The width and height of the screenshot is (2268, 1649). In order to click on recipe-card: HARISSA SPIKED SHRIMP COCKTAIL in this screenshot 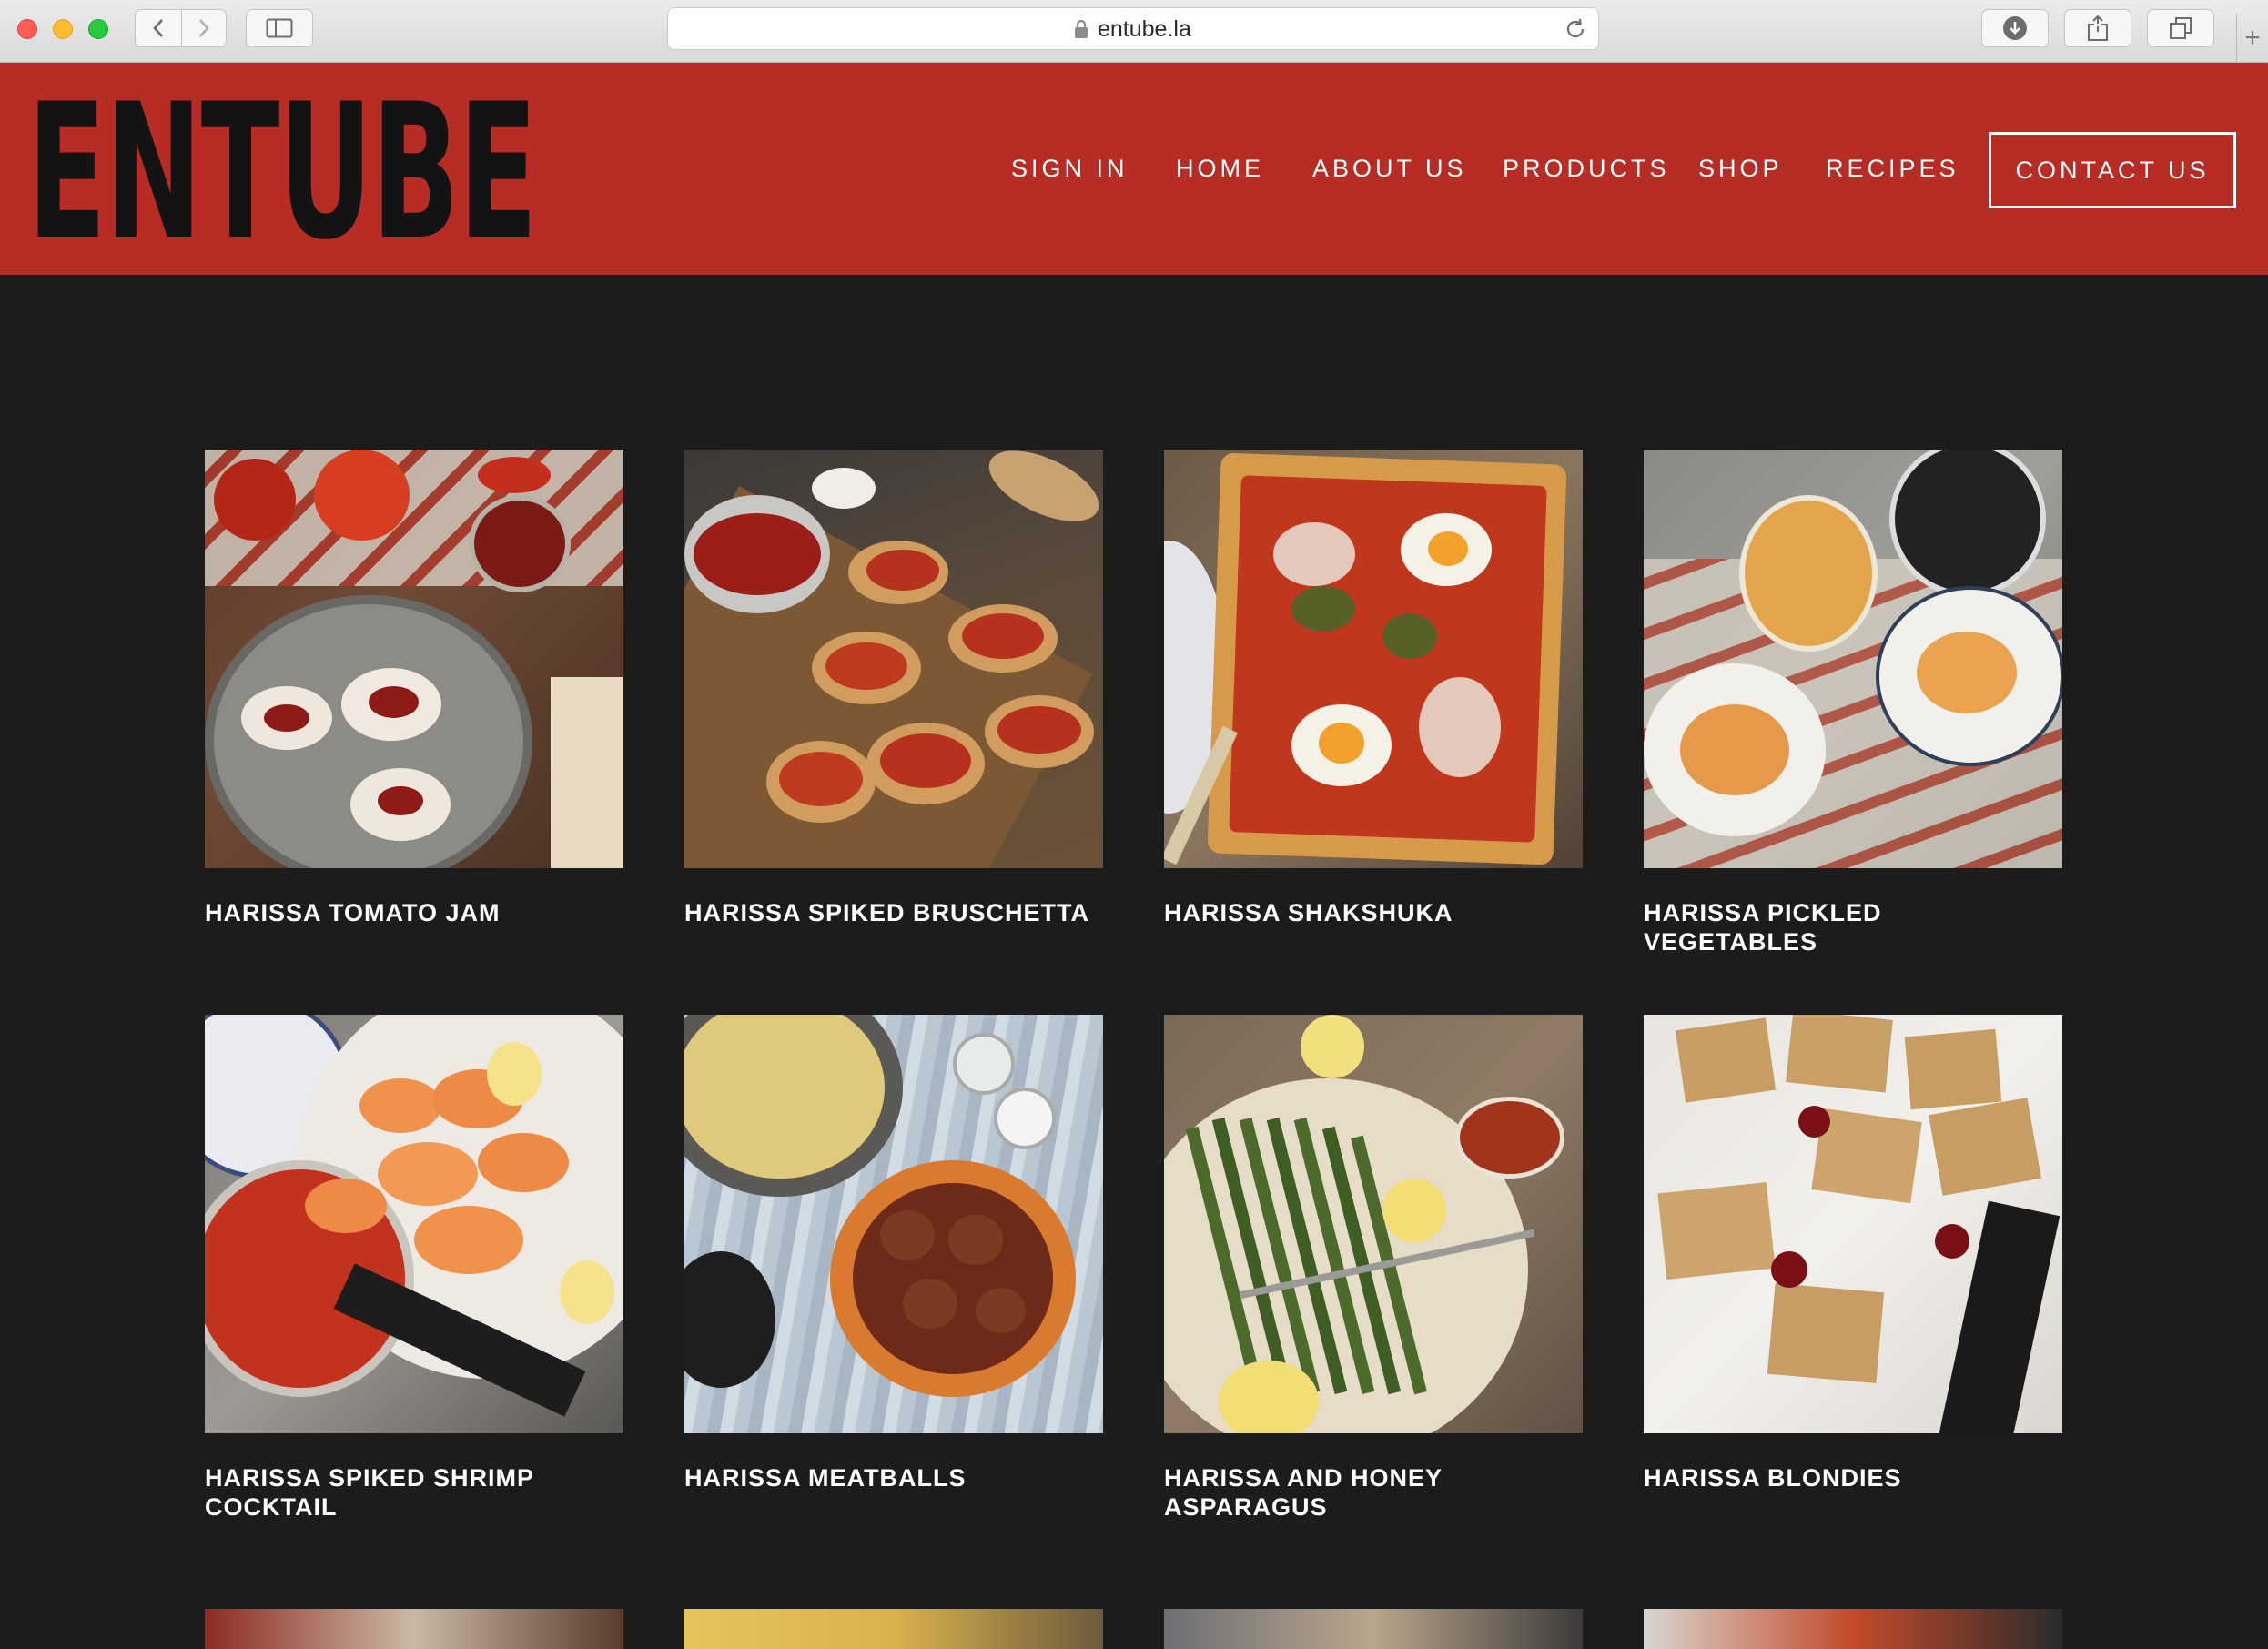, I will do `click(414, 1268)`.